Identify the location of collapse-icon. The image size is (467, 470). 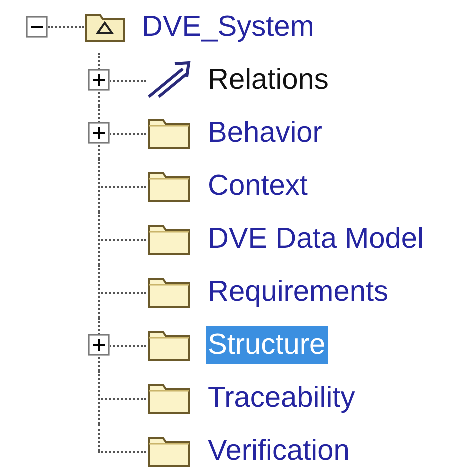
(37, 27).